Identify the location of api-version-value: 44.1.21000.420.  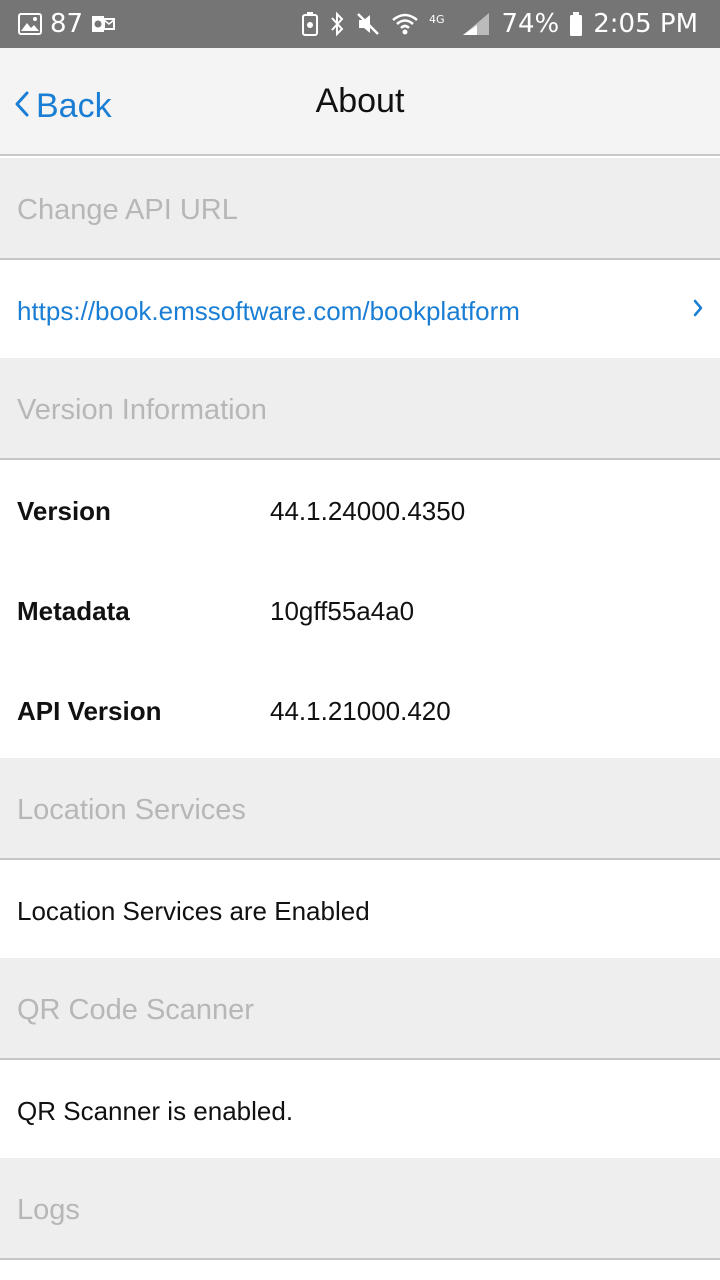
(360, 711).